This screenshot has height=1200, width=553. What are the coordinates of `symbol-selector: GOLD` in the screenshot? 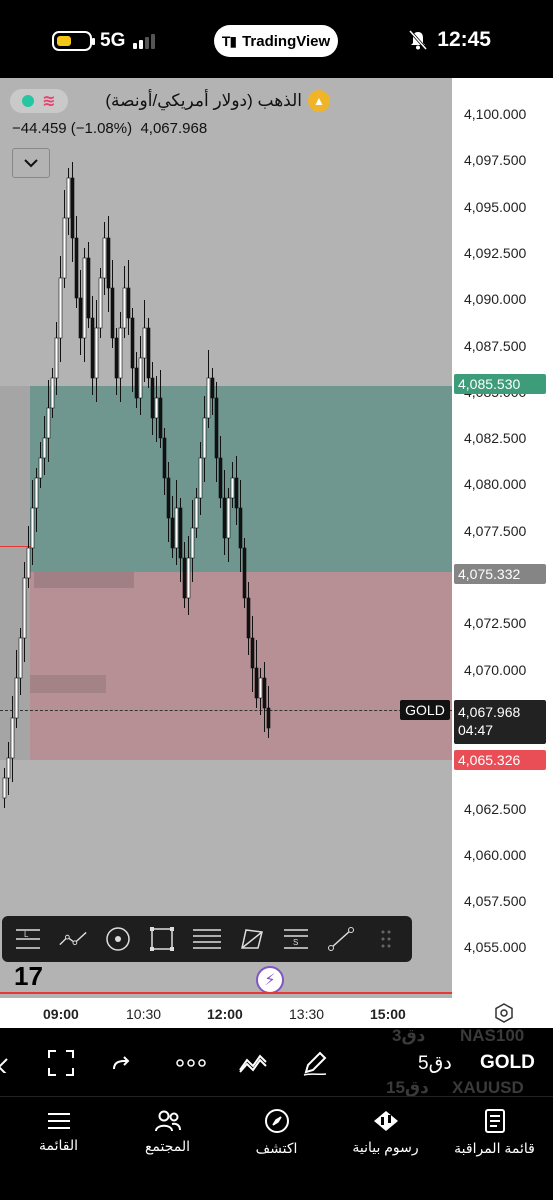 It's located at (507, 1063).